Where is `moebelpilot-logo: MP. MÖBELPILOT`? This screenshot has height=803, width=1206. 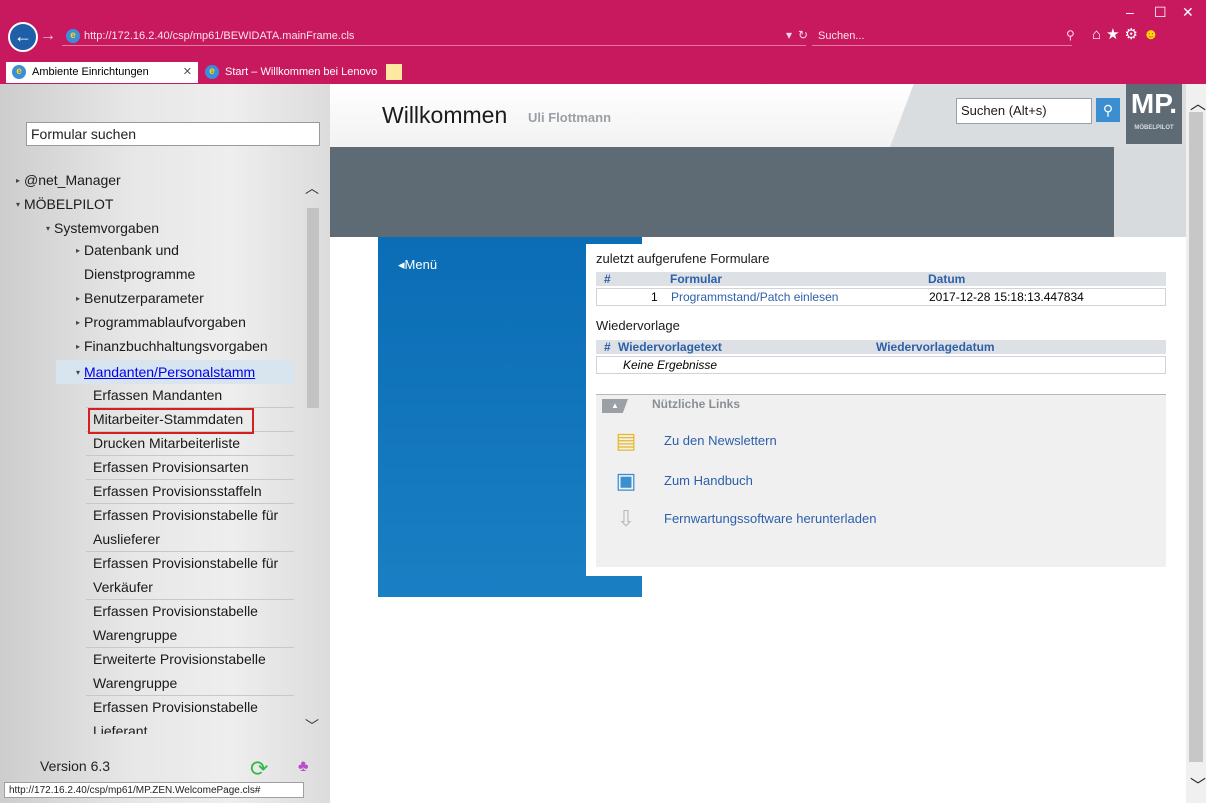
moebelpilot-logo: MP. MÖBELPILOT is located at coordinates (1154, 114).